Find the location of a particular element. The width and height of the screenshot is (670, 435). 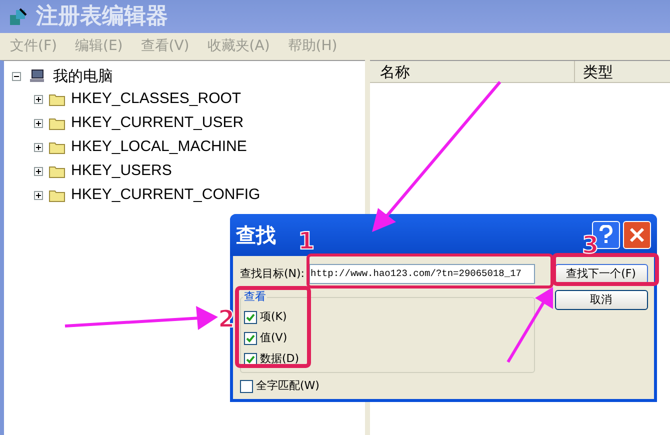

checkbox-label: 项(K) is located at coordinates (273, 316).